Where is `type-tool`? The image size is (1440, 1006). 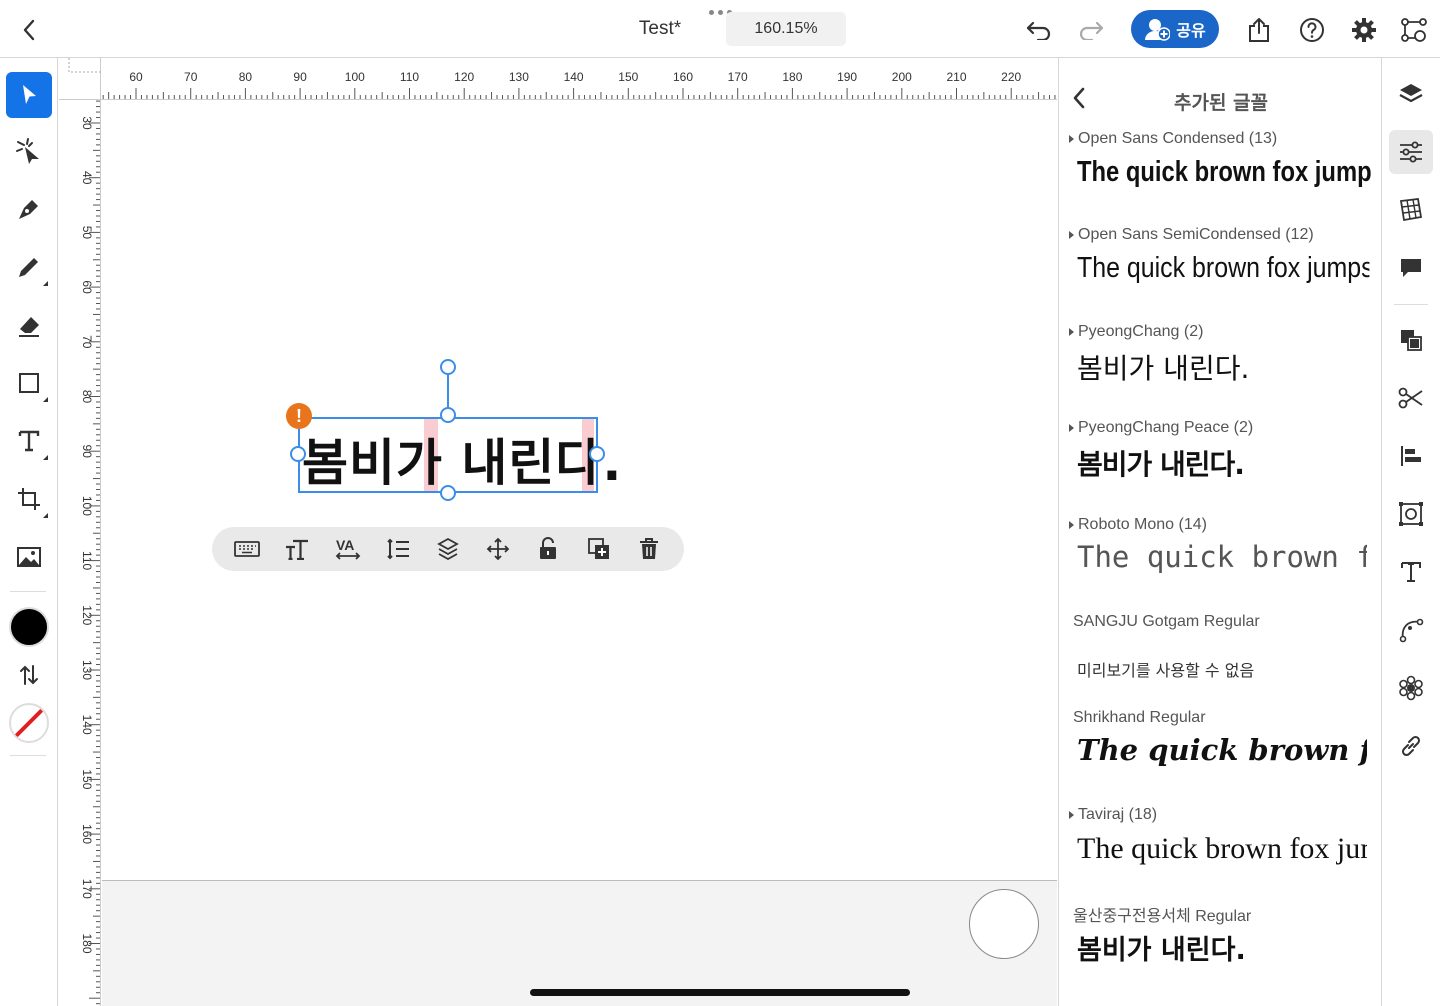
type-tool is located at coordinates (29, 441).